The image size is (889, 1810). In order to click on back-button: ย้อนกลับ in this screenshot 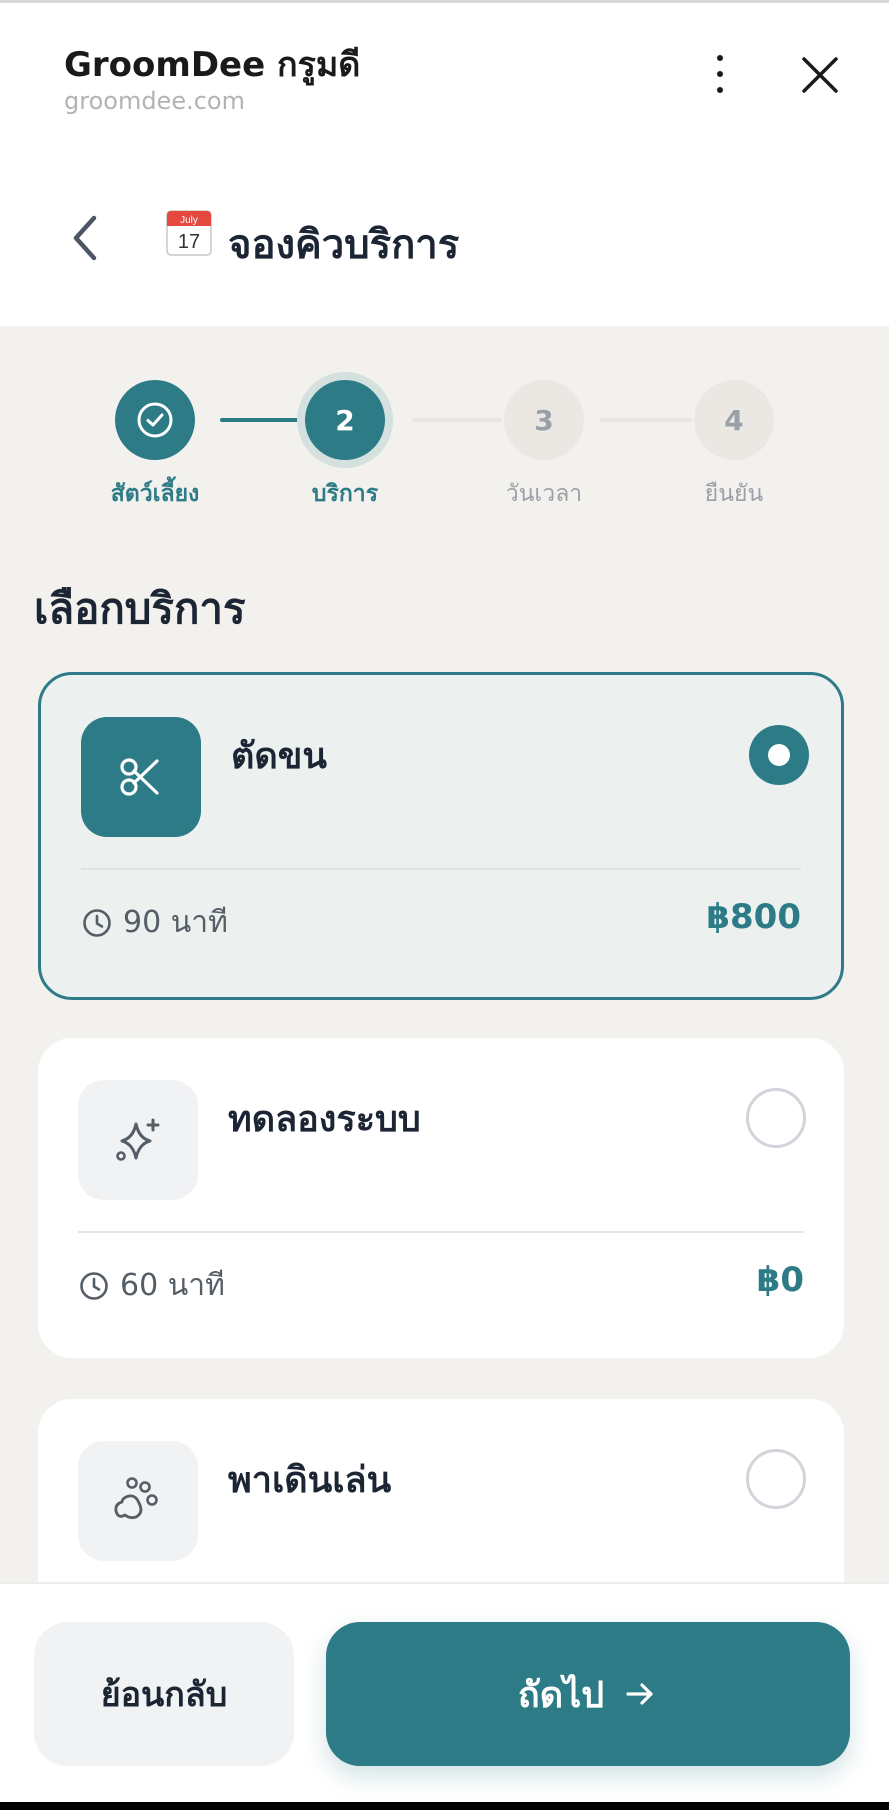, I will do `click(164, 1694)`.